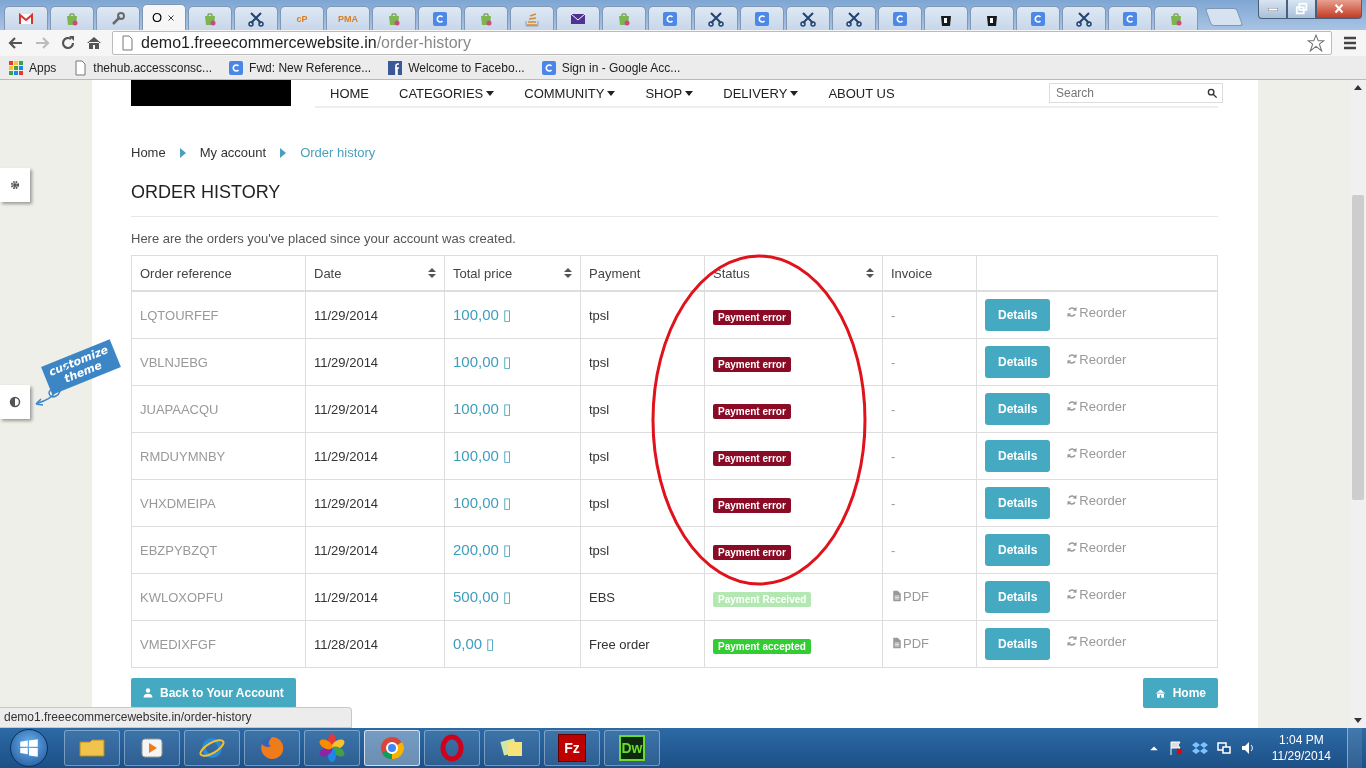 The width and height of the screenshot is (1366, 768). I want to click on menu-button, so click(1350, 43).